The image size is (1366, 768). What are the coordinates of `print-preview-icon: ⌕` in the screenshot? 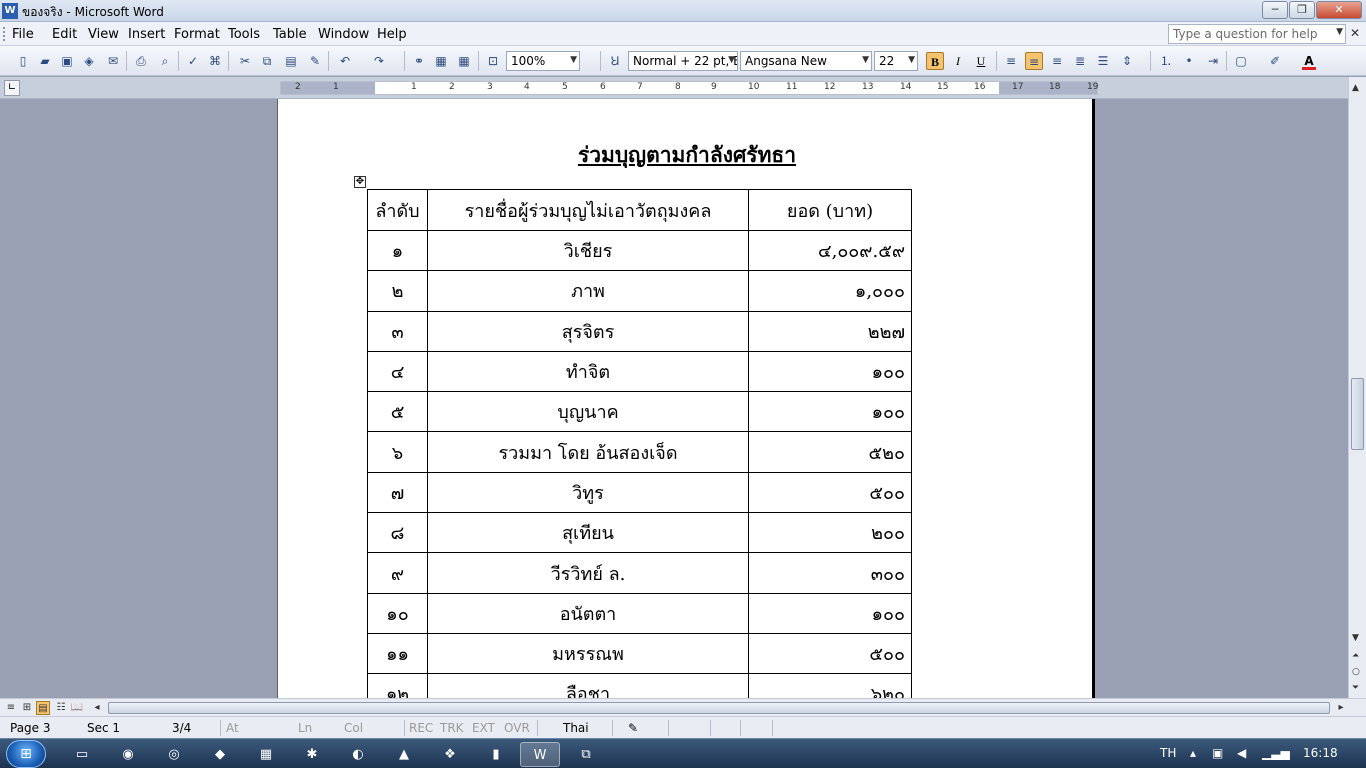 It's located at (165, 61).